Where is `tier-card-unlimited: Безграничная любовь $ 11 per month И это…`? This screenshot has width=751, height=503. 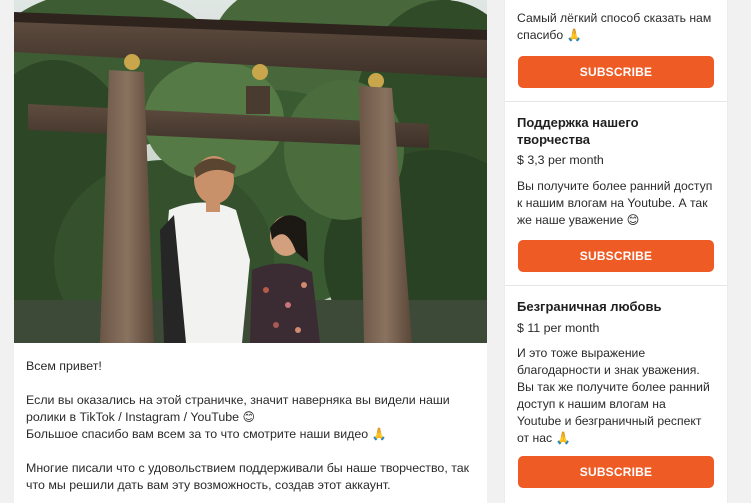
tier-card-unlimited: Безграничная любовь $ 11 per month И это… is located at coordinates (616, 394).